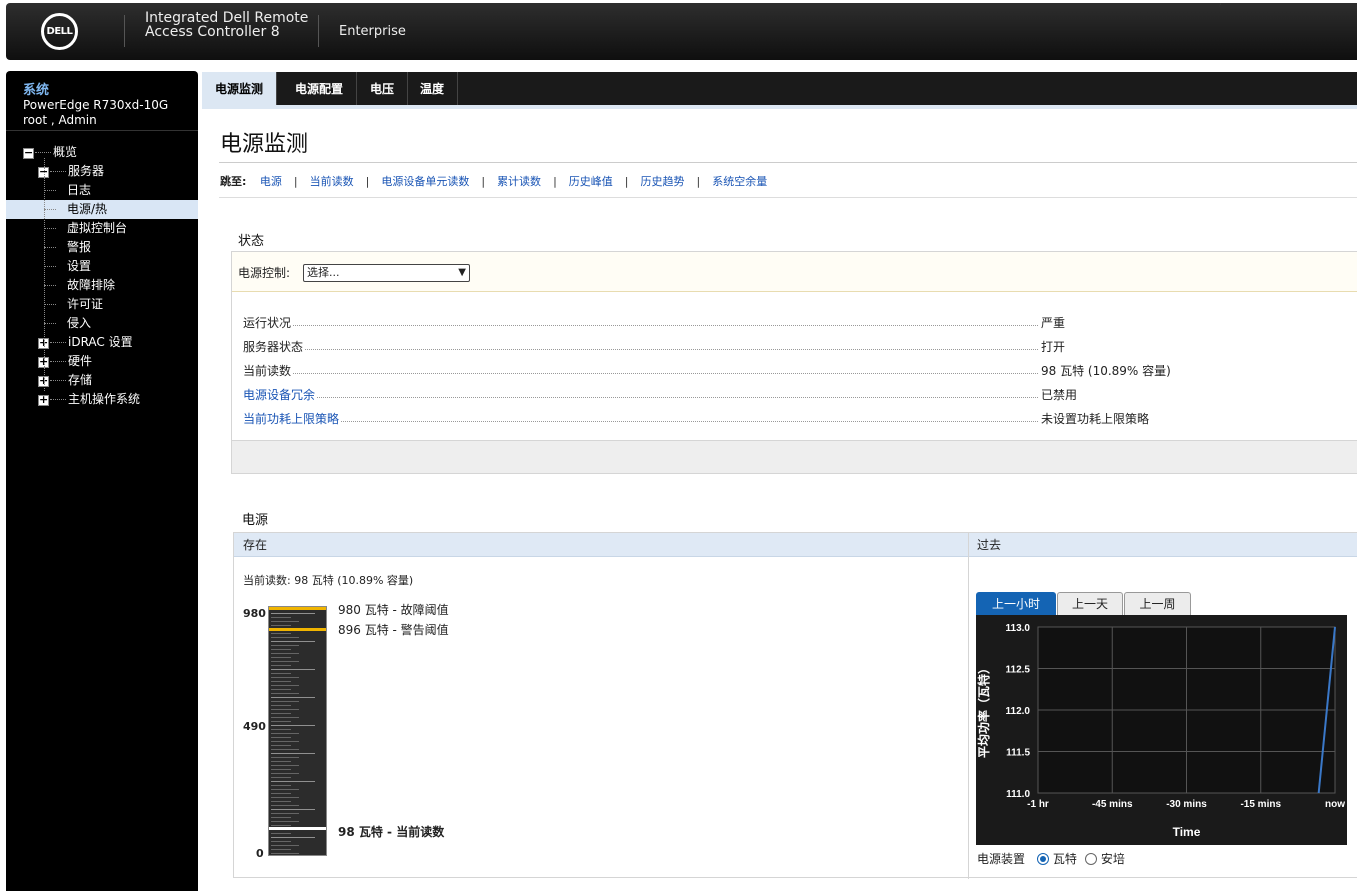 This screenshot has width=1357, height=891. What do you see at coordinates (739, 181) in the screenshot?
I see `jump-link: 系统空余量` at bounding box center [739, 181].